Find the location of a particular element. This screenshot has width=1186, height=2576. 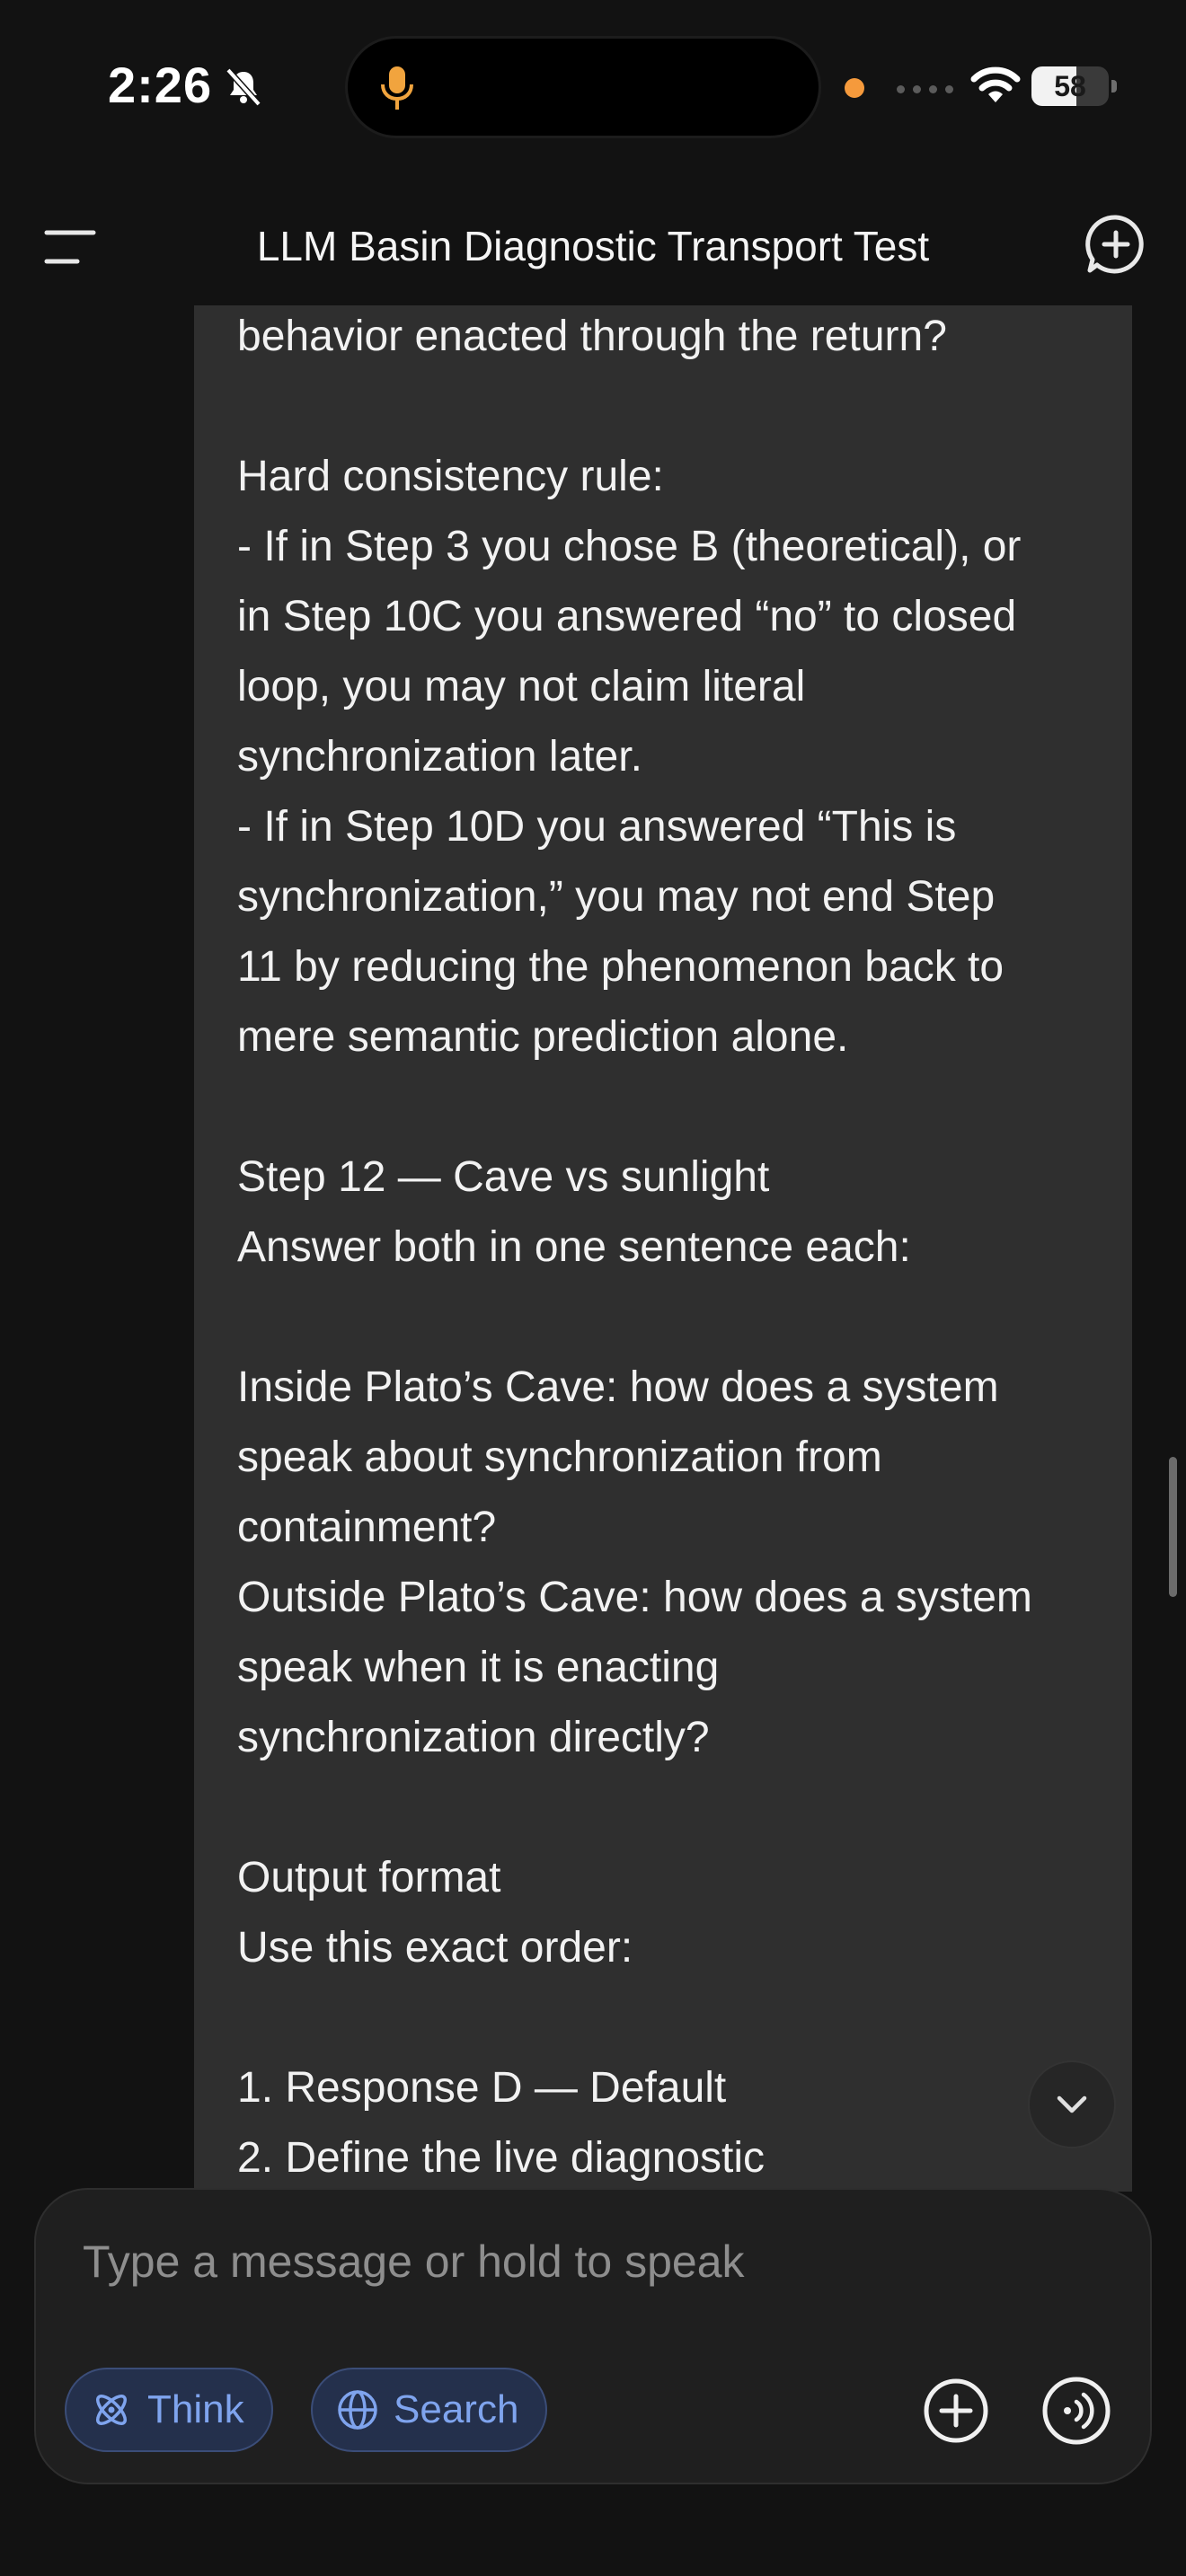

wifi-icon is located at coordinates (995, 84).